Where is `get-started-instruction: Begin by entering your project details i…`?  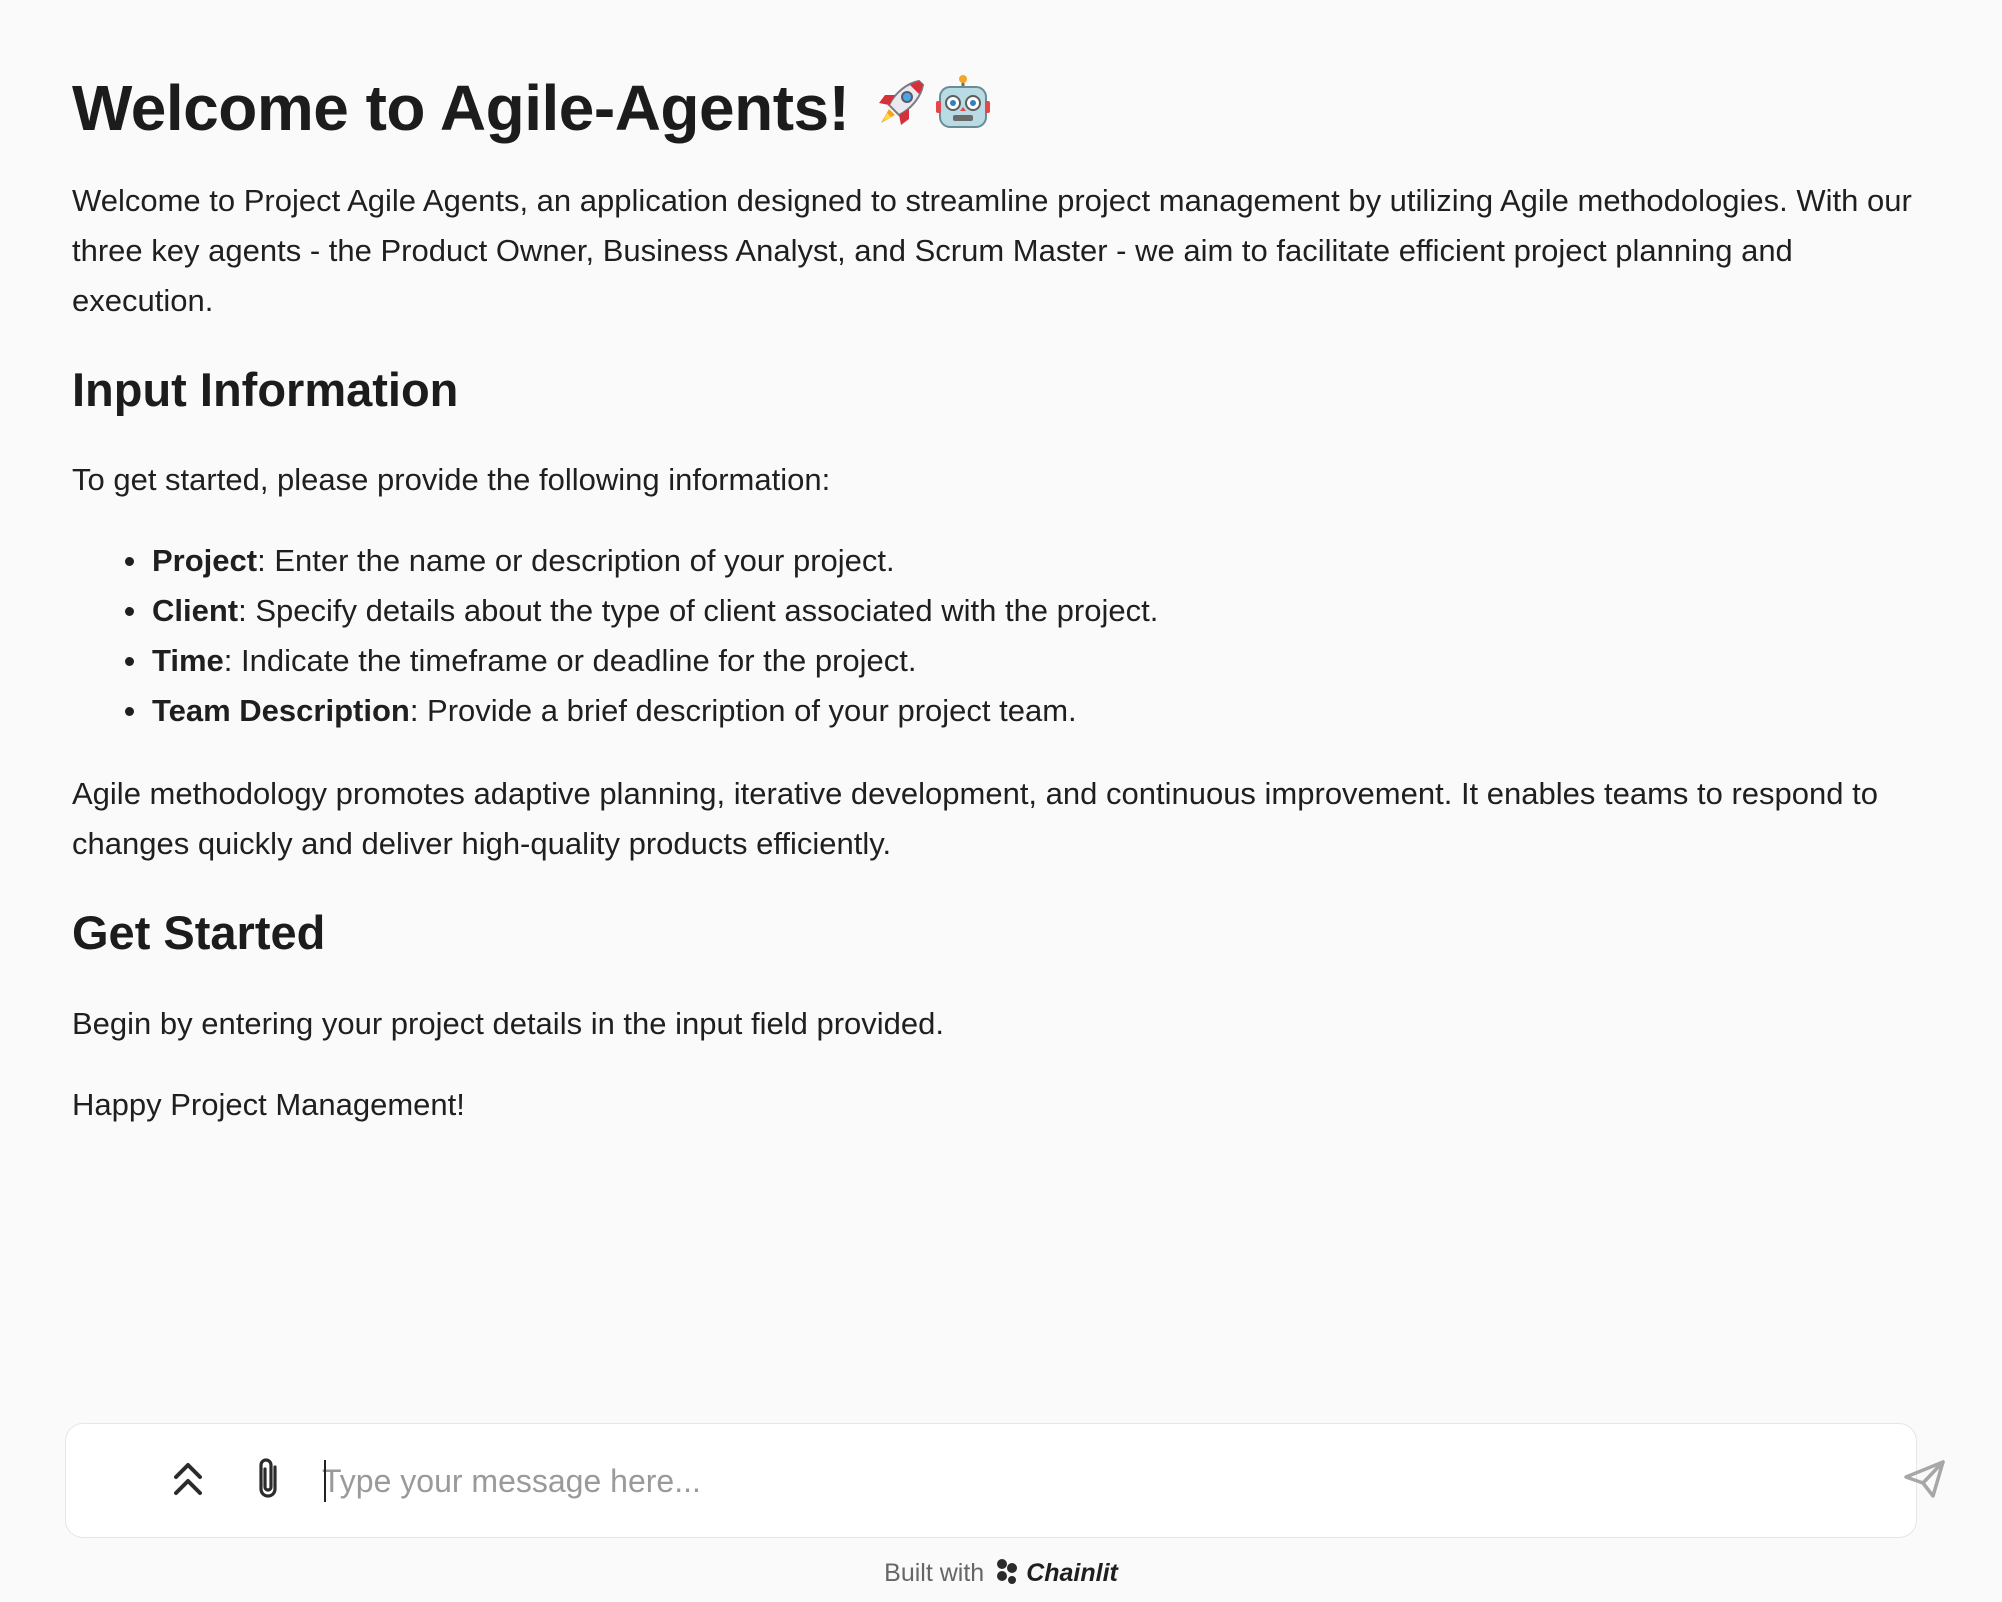
get-started-instruction: Begin by entering your project details i… is located at coordinates (508, 1023).